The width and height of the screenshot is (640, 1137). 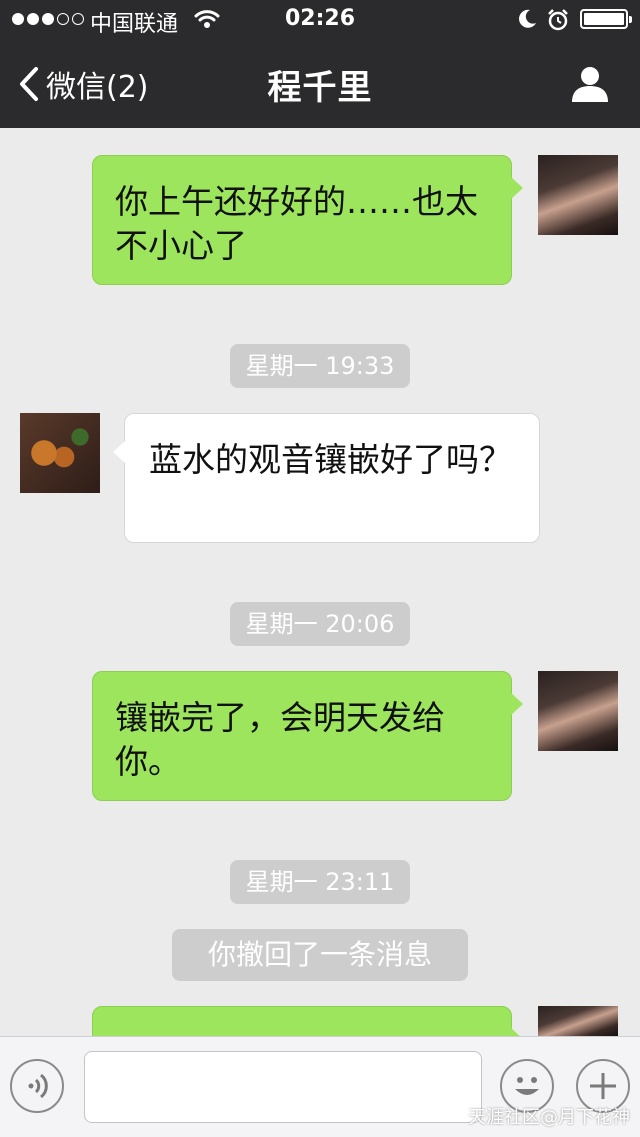 I want to click on timestamp: 星期一 20:06, so click(x=320, y=624).